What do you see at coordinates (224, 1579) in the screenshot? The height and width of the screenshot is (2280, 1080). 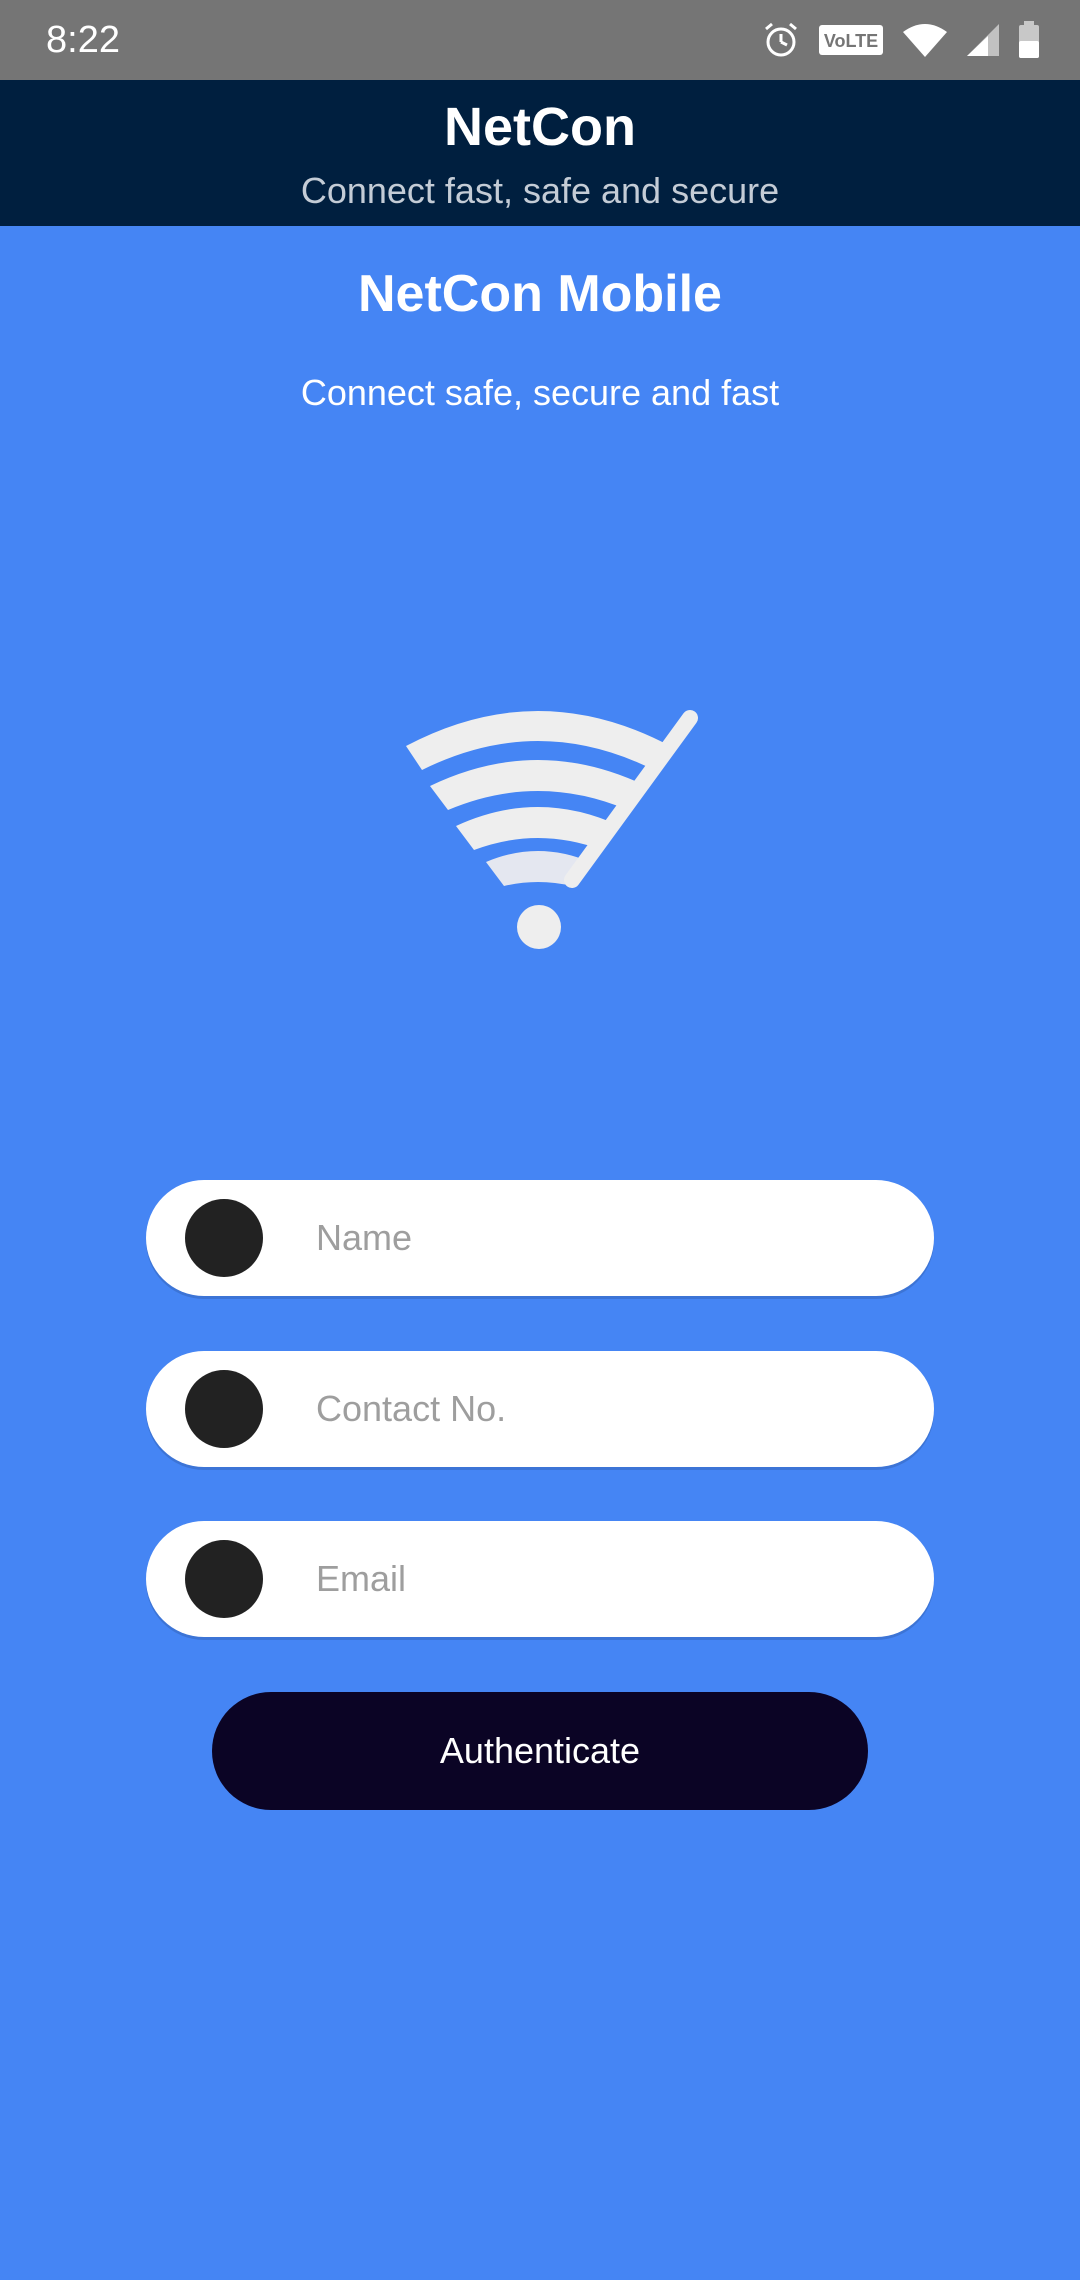 I see `email-field-icon` at bounding box center [224, 1579].